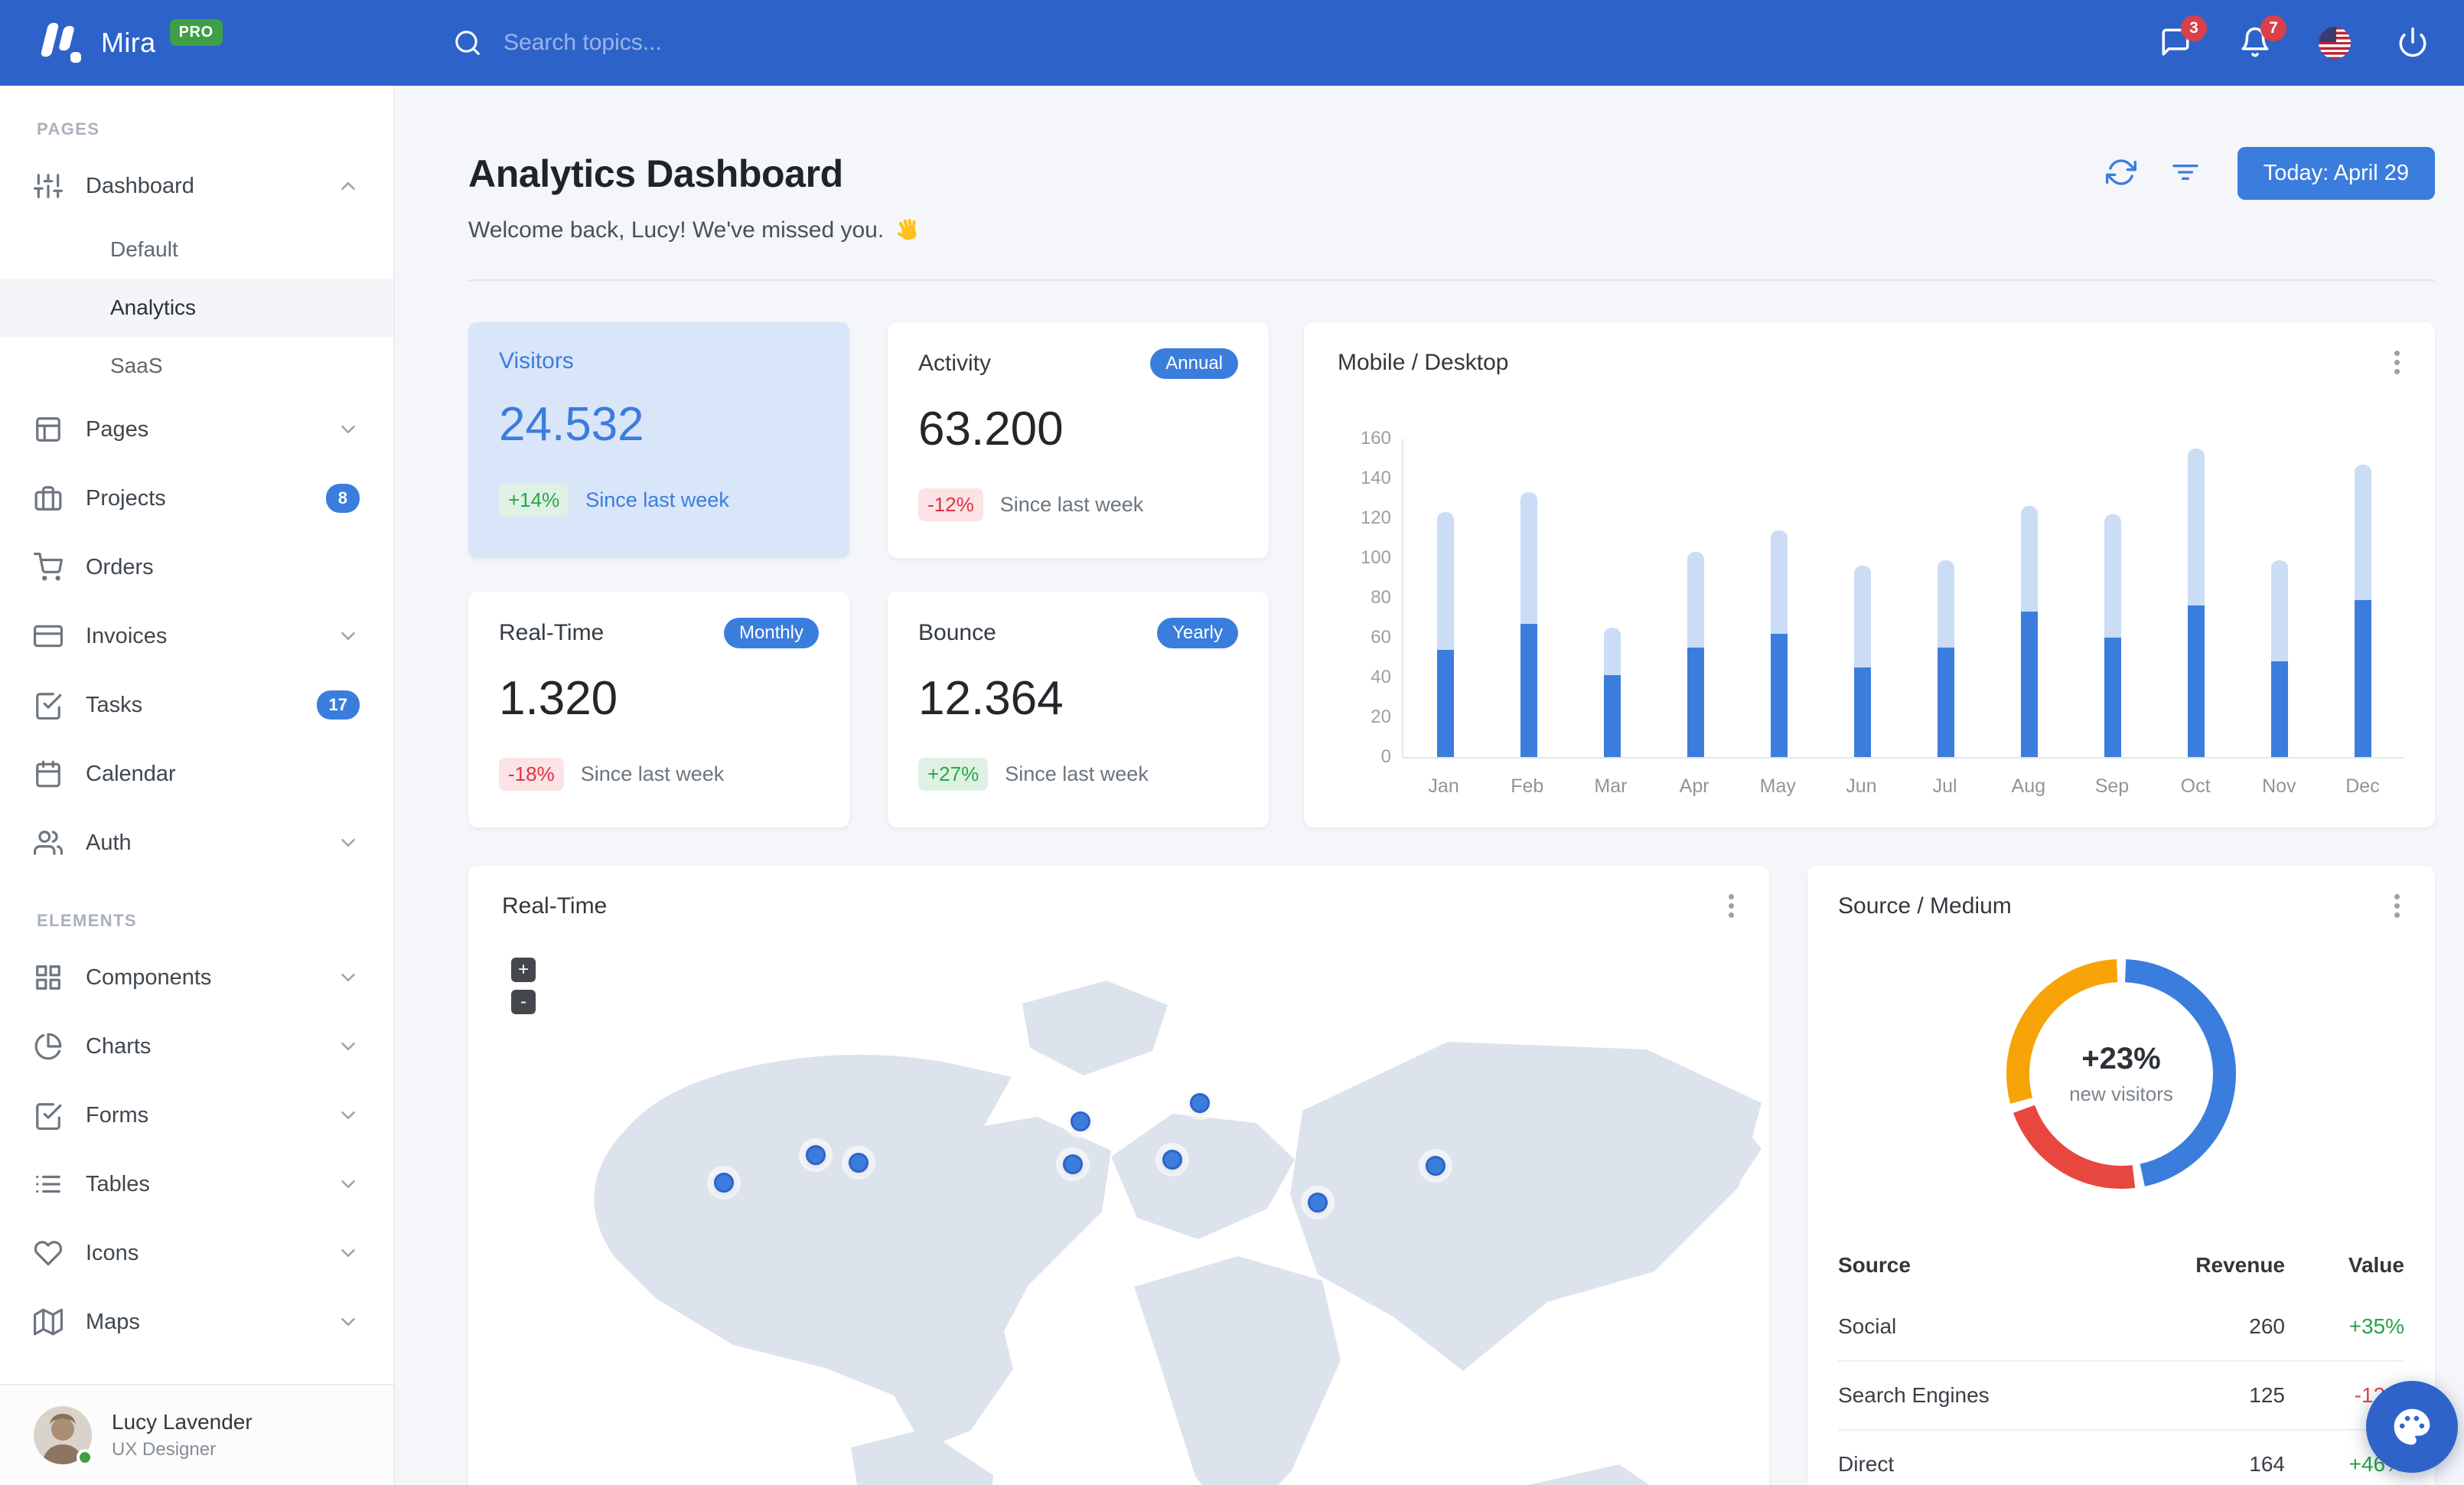 The height and width of the screenshot is (1485, 2464). What do you see at coordinates (2201, 1395) in the screenshot?
I see `cell-revenue: 125` at bounding box center [2201, 1395].